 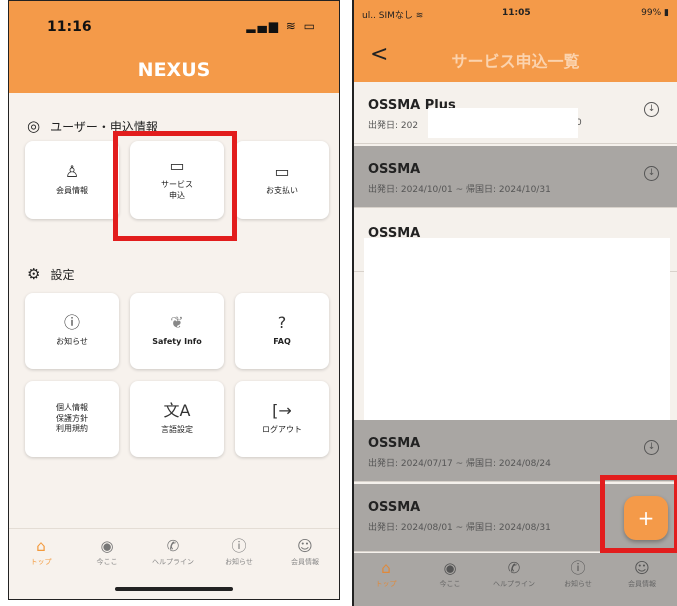 I want to click on gear-icon: ⚙, so click(x=34, y=274).